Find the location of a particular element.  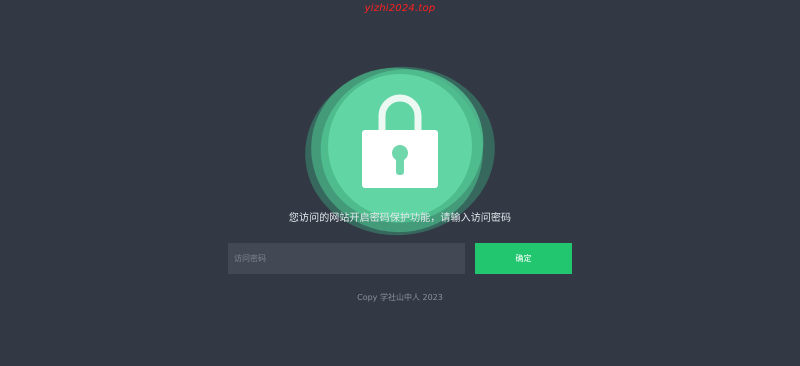

password-prompt-text: 您访问的网站开启密码保护功能，请输入访问密码 is located at coordinates (400, 218).